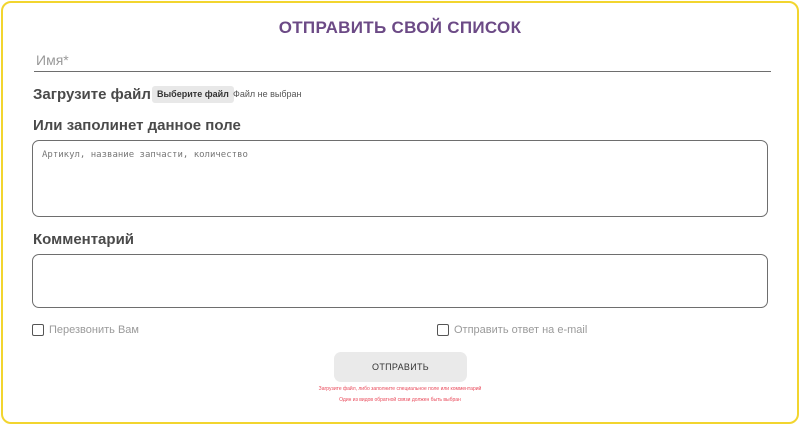 The image size is (800, 424). I want to click on choose-file-button: Выберите файл, so click(193, 94).